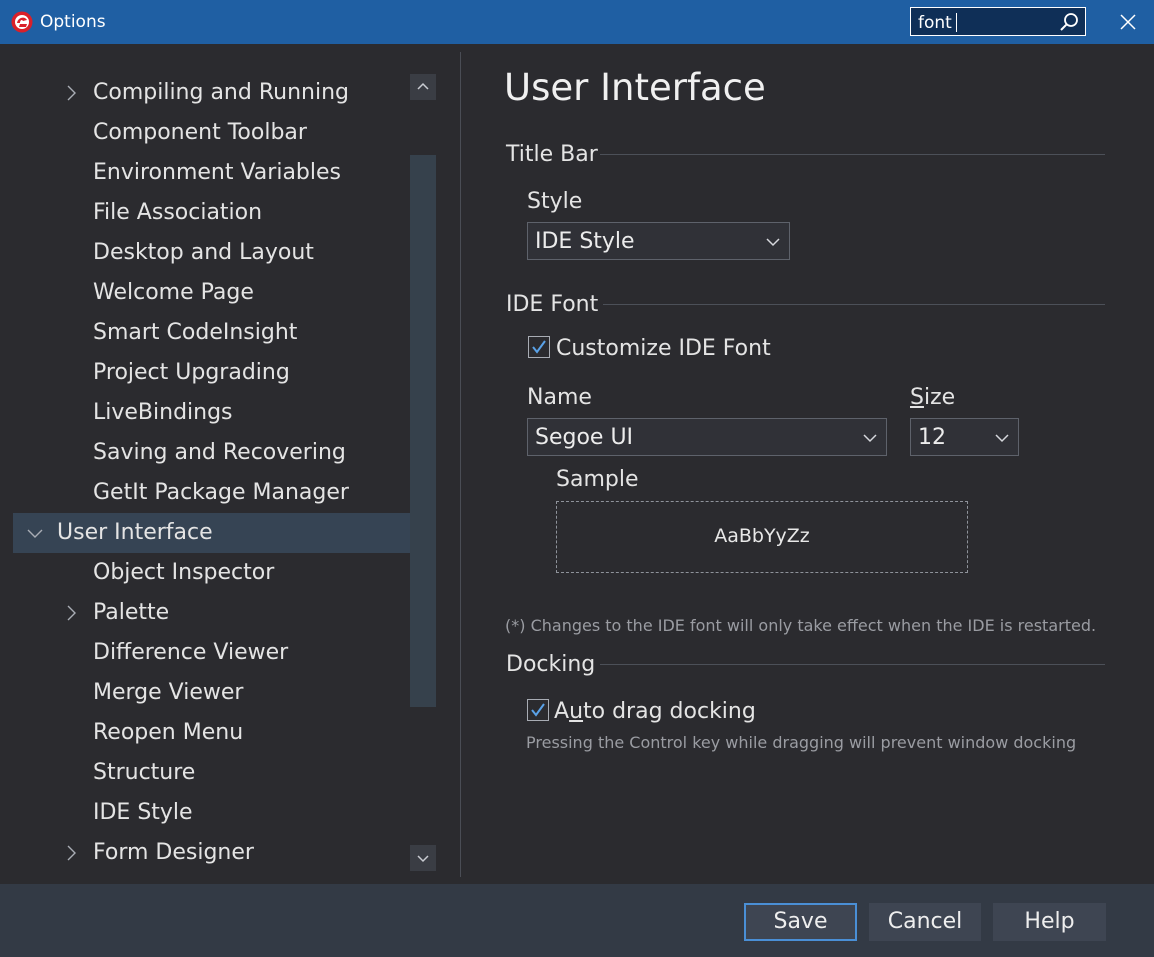 This screenshot has width=1154, height=957. What do you see at coordinates (1049, 922) in the screenshot?
I see `help-button: Help` at bounding box center [1049, 922].